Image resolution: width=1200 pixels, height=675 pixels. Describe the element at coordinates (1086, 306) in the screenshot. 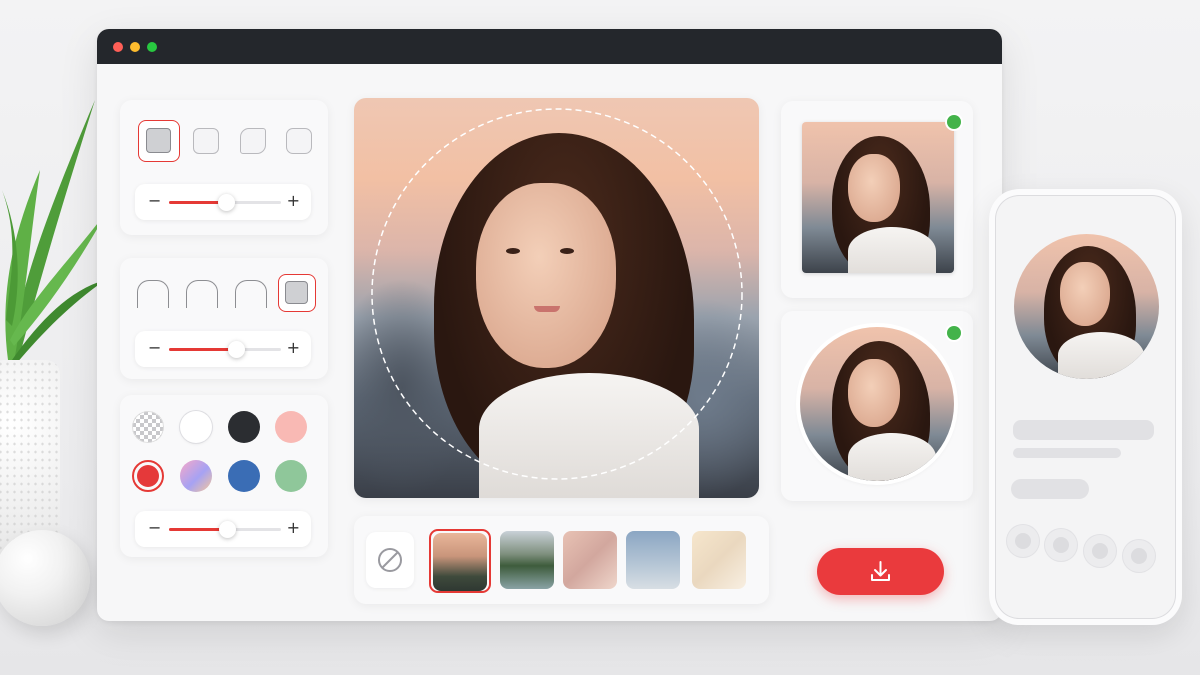

I see `phone-avatar-preview` at that location.